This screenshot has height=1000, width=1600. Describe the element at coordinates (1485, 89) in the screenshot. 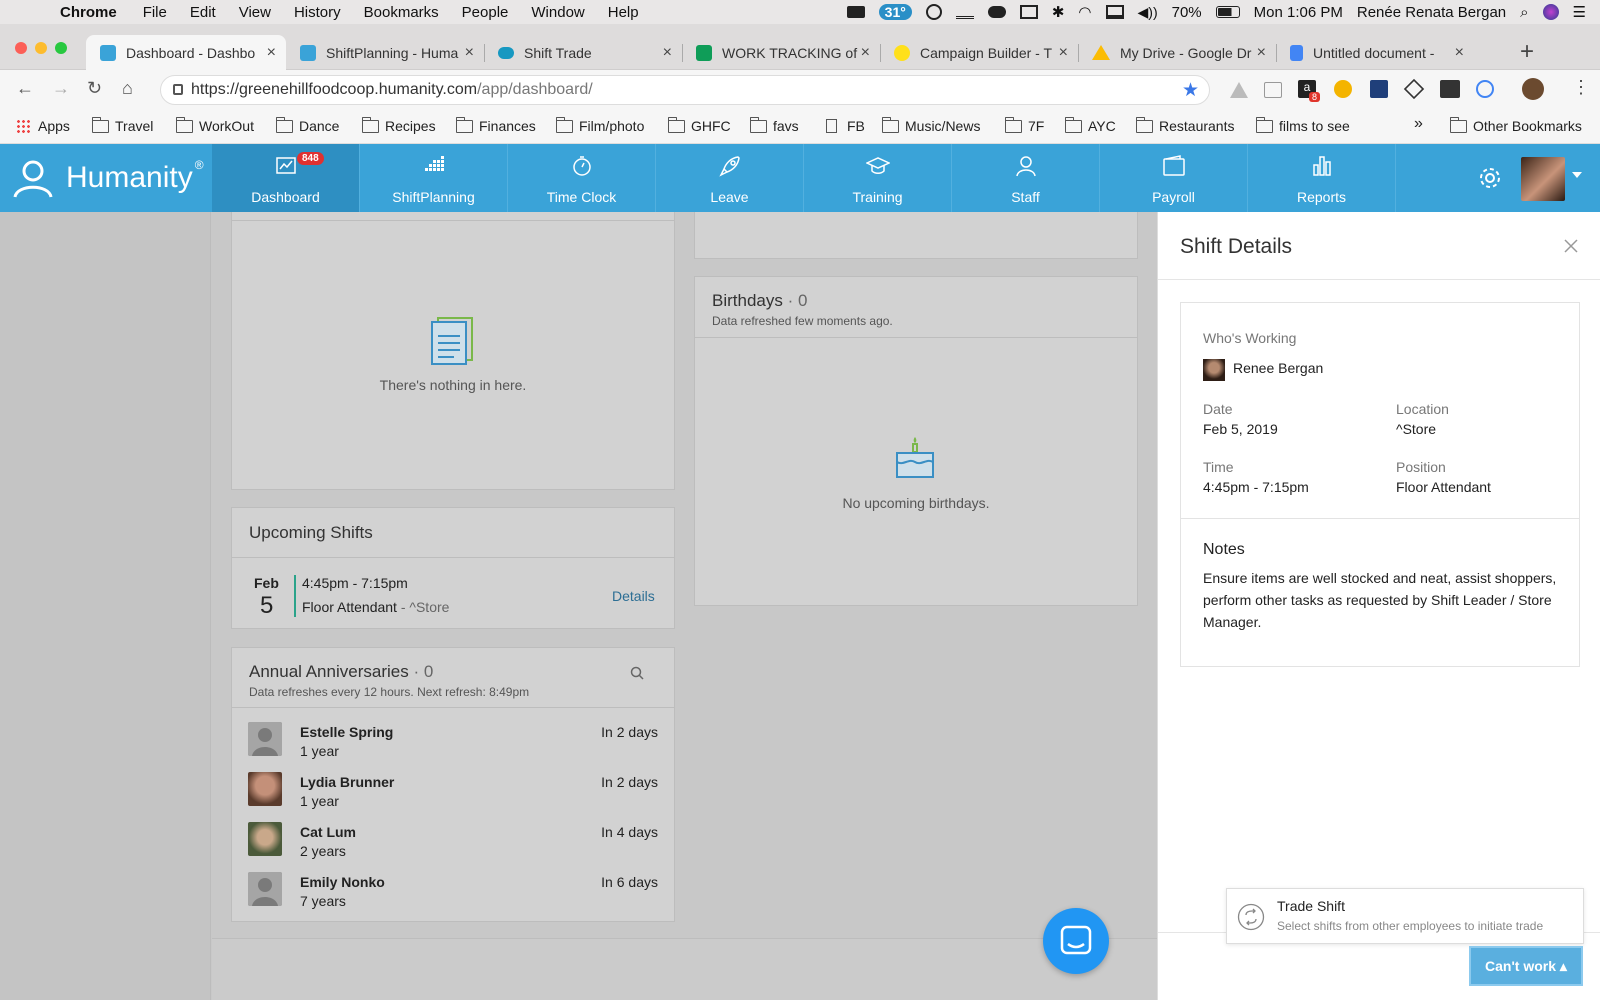

I see `extension-g-icon` at that location.